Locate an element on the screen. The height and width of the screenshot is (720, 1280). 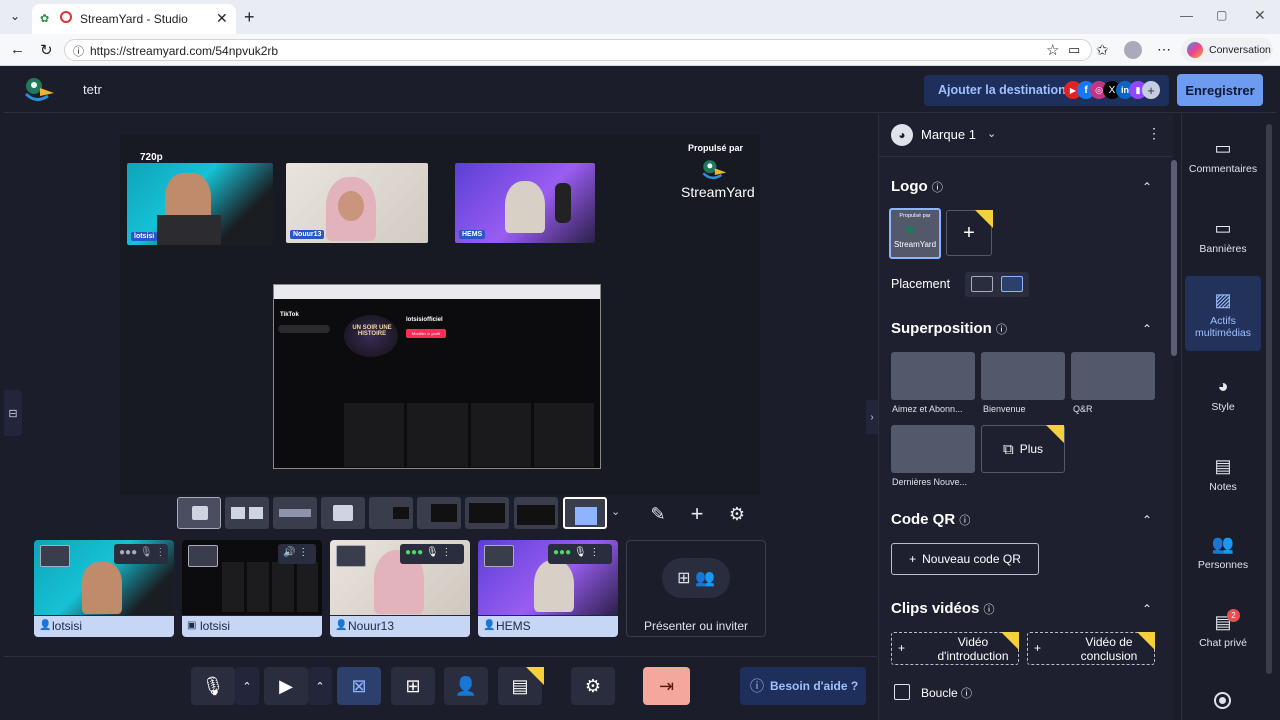
logo-thumbnail: Propulsé par ◉ StreamYard is located at coordinates (915, 233).